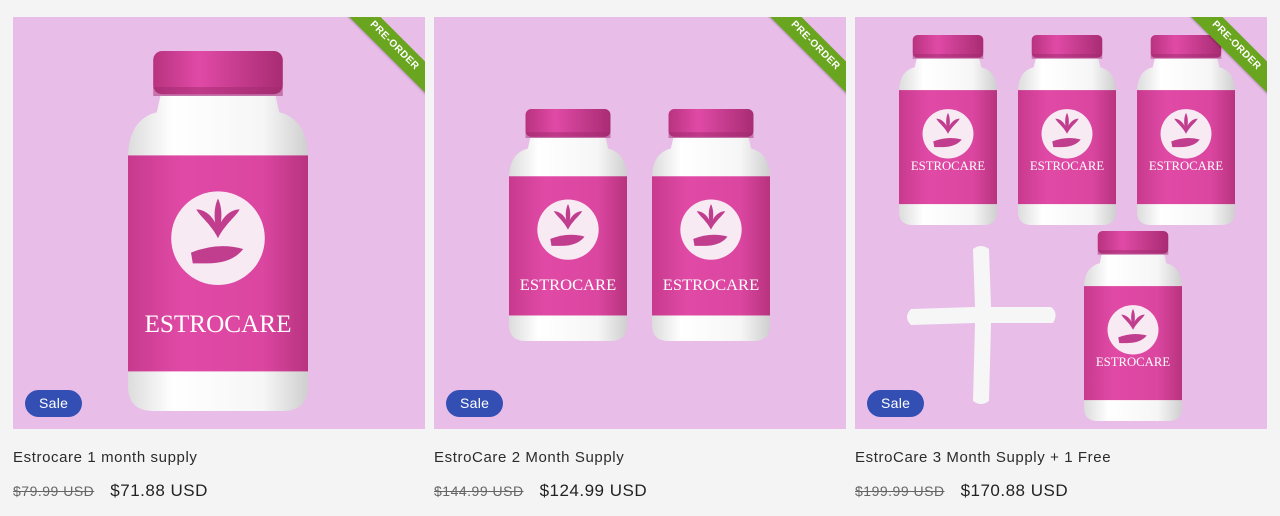  Describe the element at coordinates (219, 457) in the screenshot. I see `product-title: Estrocare 1 month supply` at that location.